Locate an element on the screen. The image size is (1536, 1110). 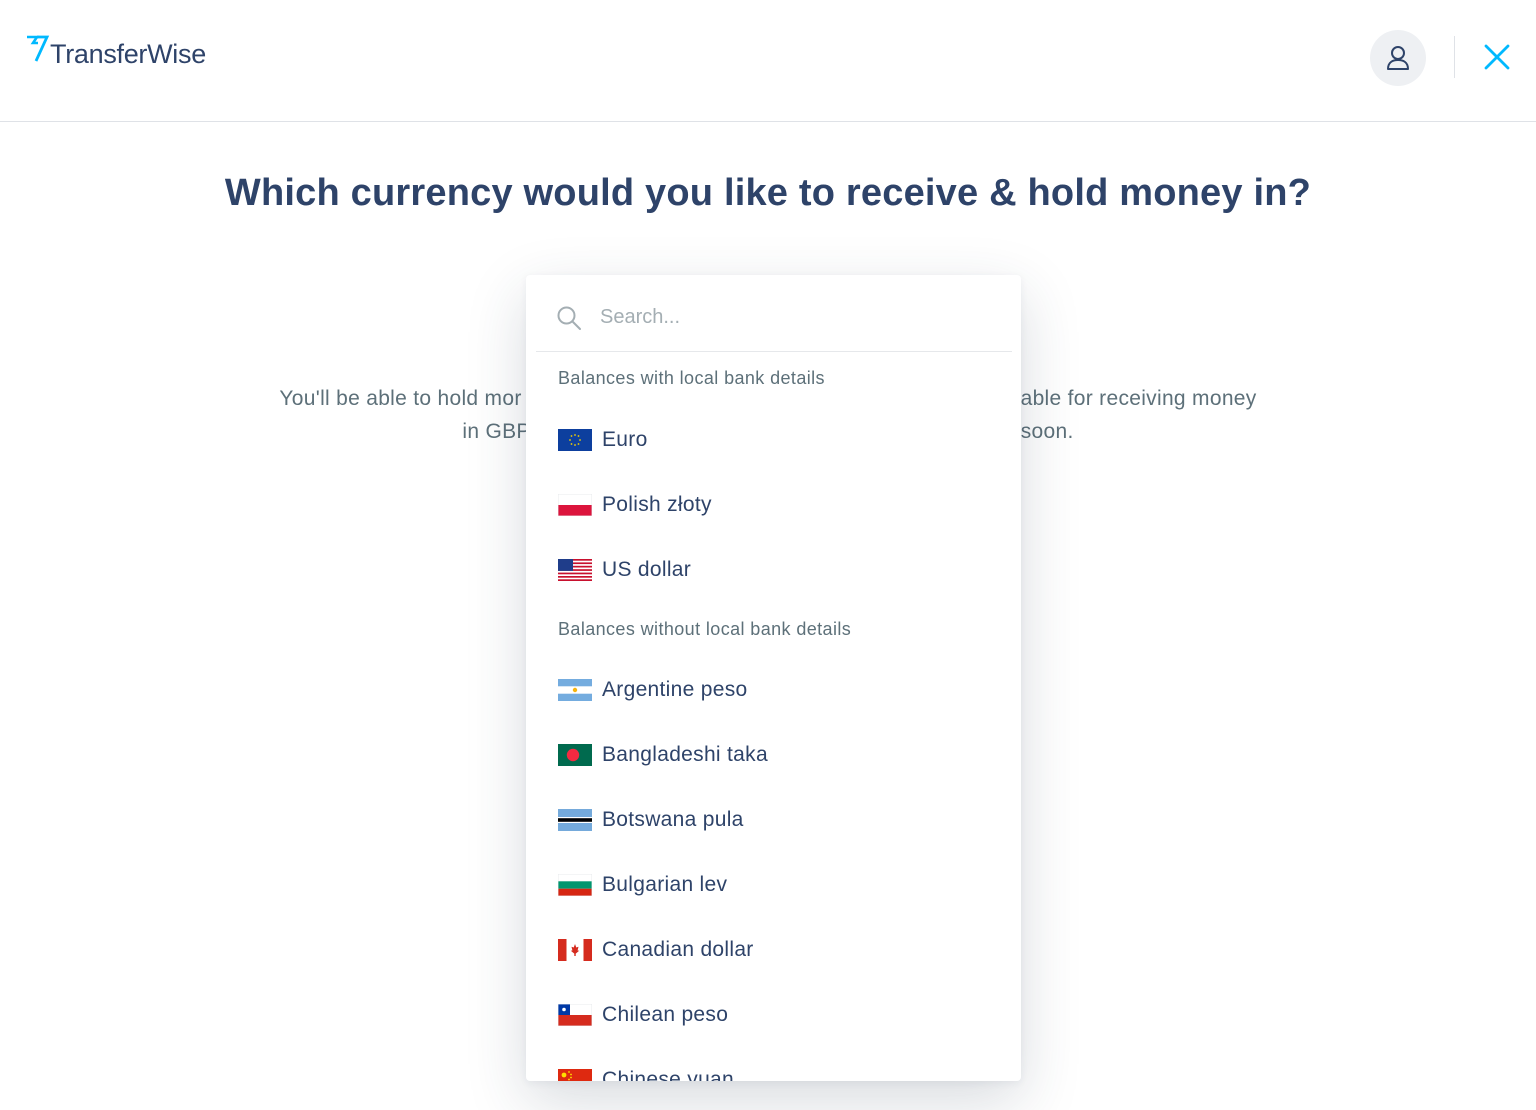
info-line-2-right: soon. is located at coordinates (1047, 431).